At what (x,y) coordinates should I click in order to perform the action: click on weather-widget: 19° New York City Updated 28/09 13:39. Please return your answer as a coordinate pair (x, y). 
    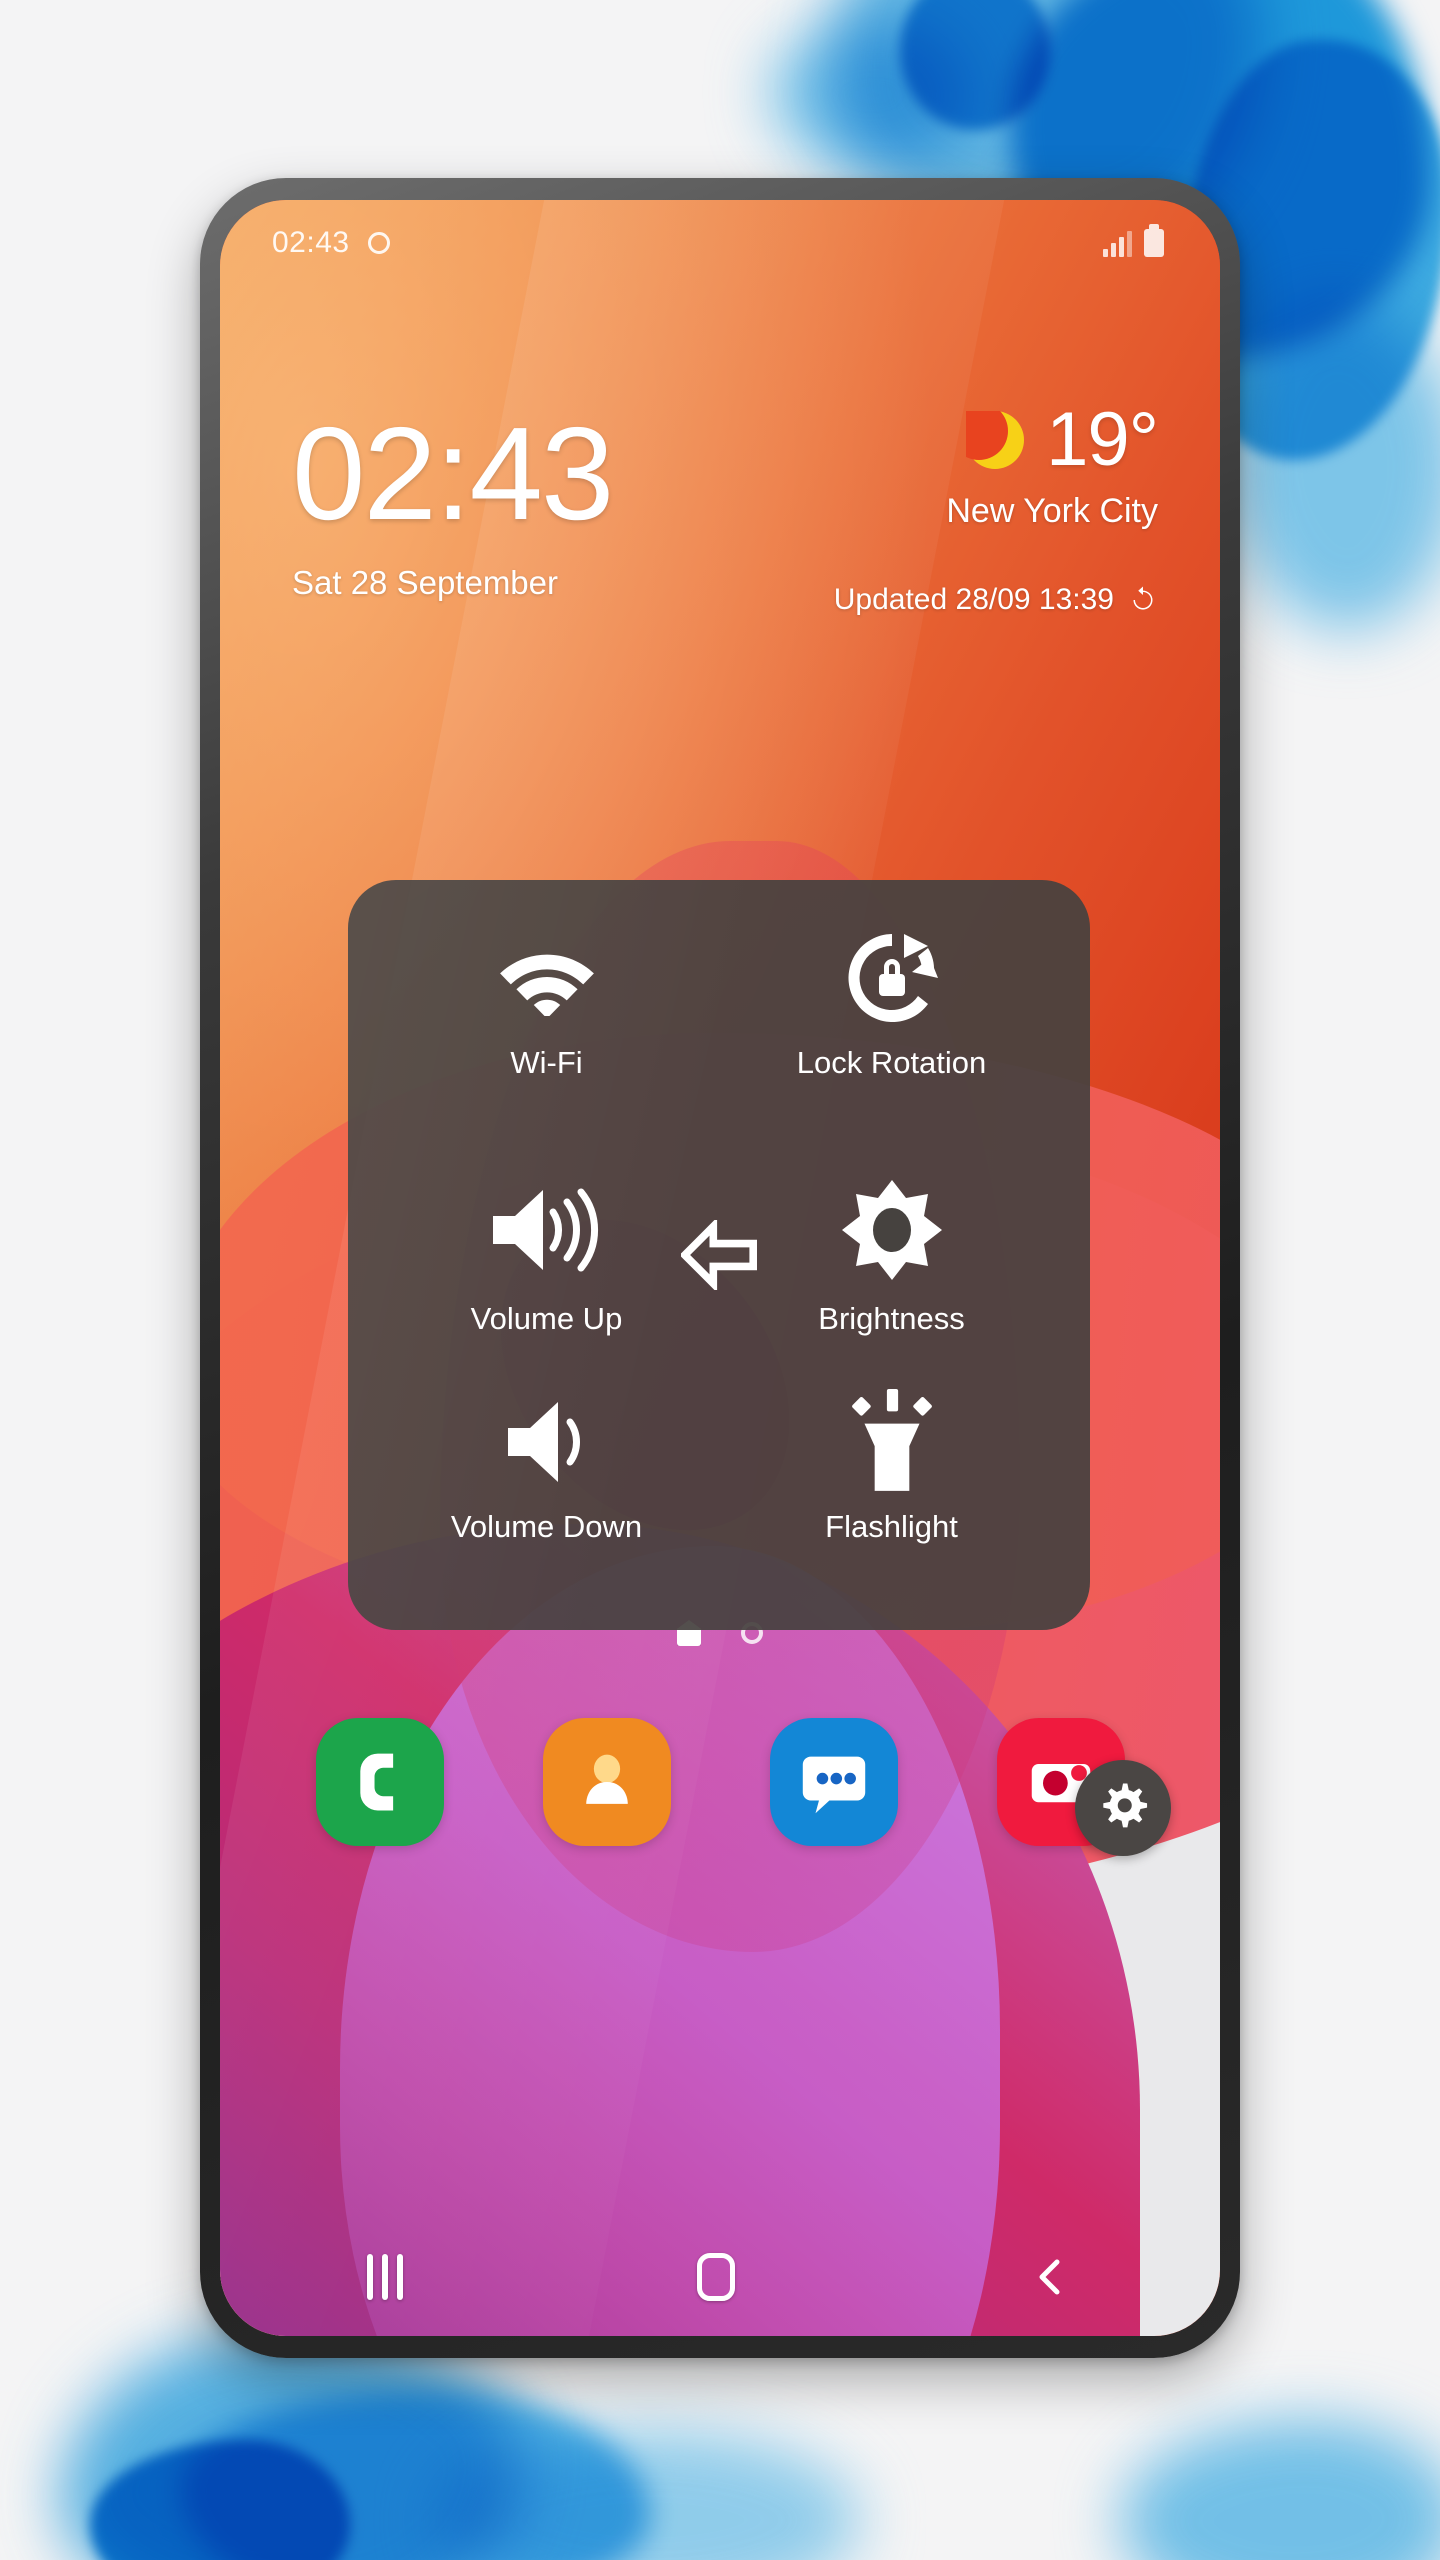
    Looking at the image, I should click on (996, 507).